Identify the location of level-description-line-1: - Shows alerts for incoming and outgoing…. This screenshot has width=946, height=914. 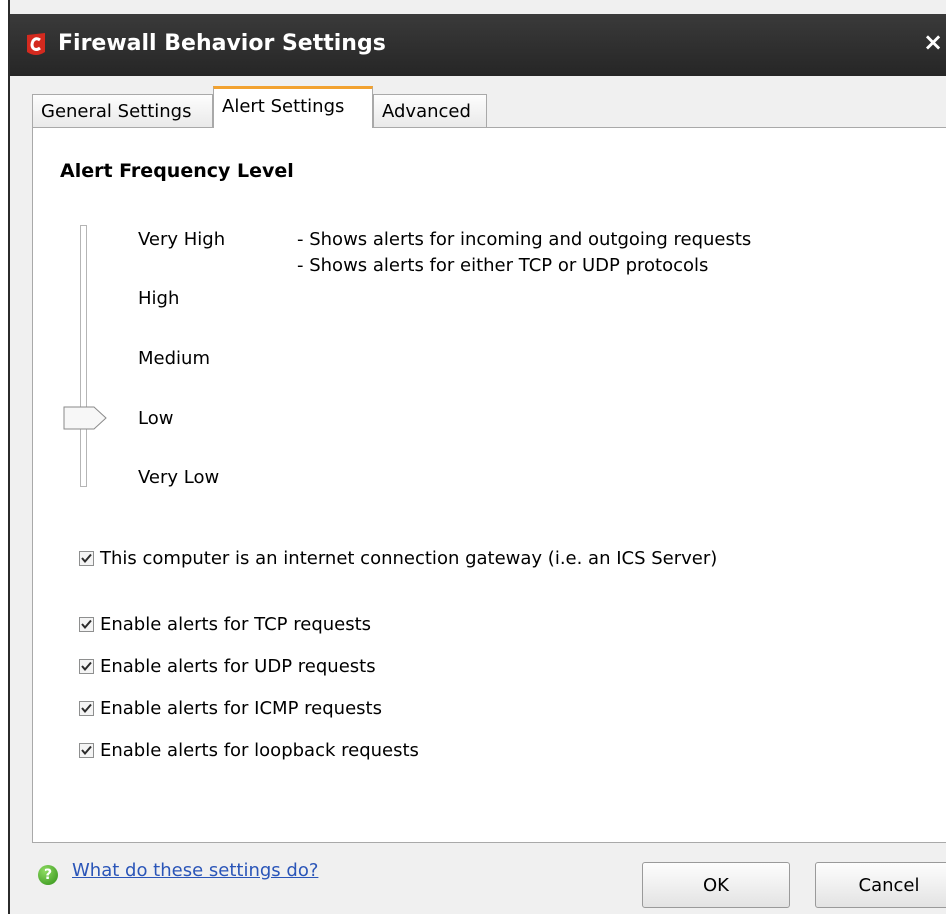
(524, 239).